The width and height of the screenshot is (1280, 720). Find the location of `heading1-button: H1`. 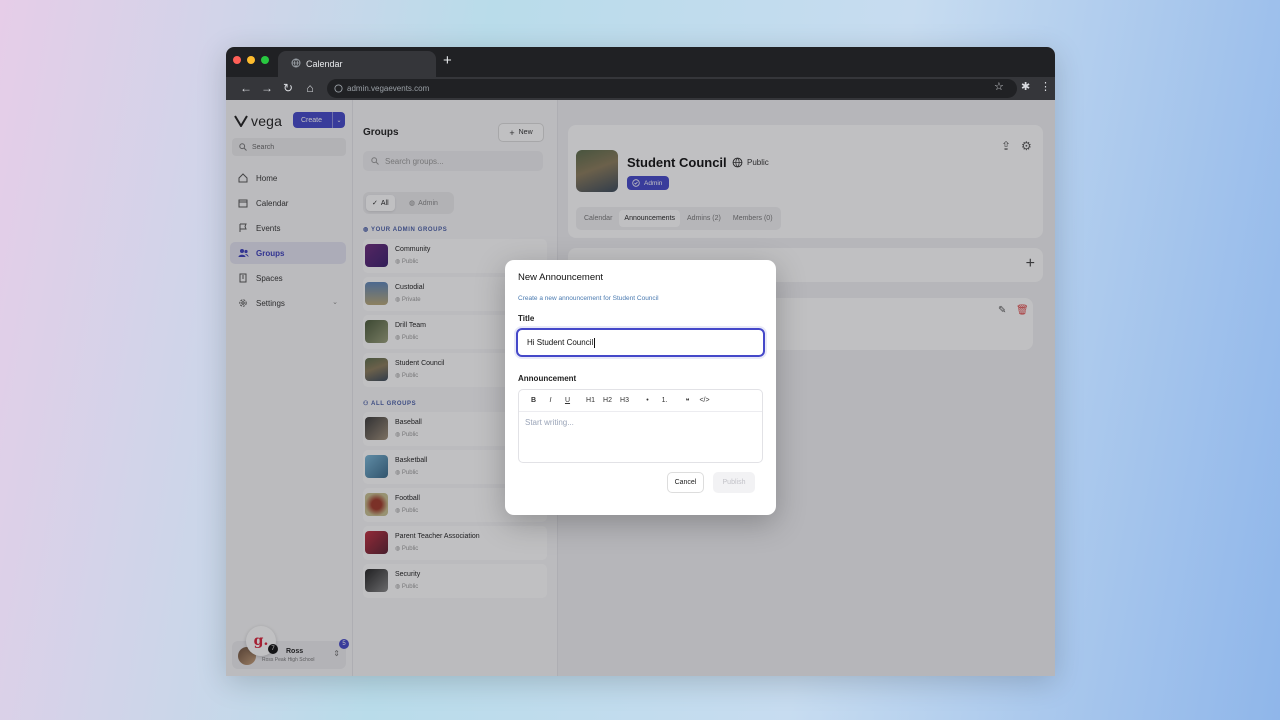

heading1-button: H1 is located at coordinates (590, 400).